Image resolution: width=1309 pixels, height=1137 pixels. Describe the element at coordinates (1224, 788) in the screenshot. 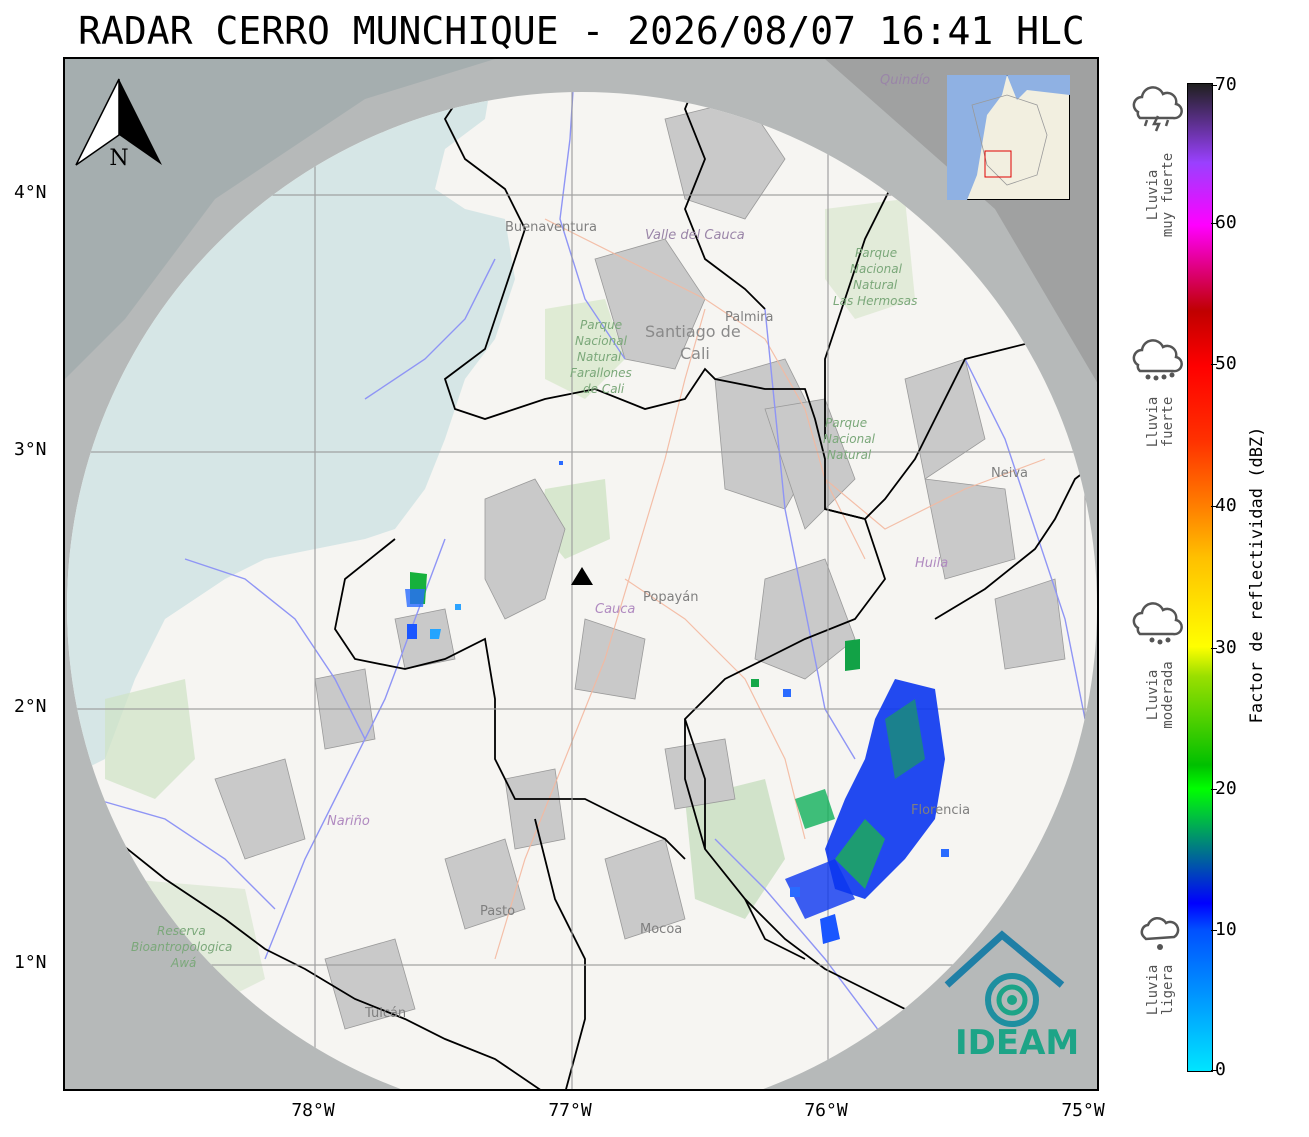

I see `colorbar-tick: 20` at that location.